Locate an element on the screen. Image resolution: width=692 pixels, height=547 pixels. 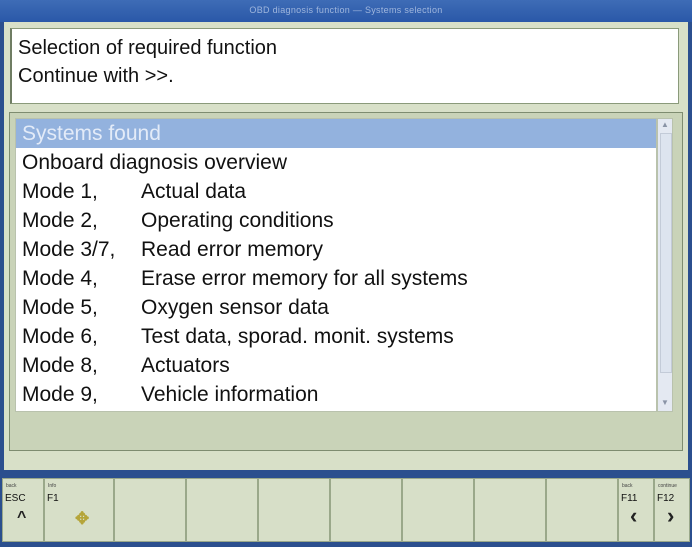
list-item-label: Systems found is located at coordinates (91, 133).